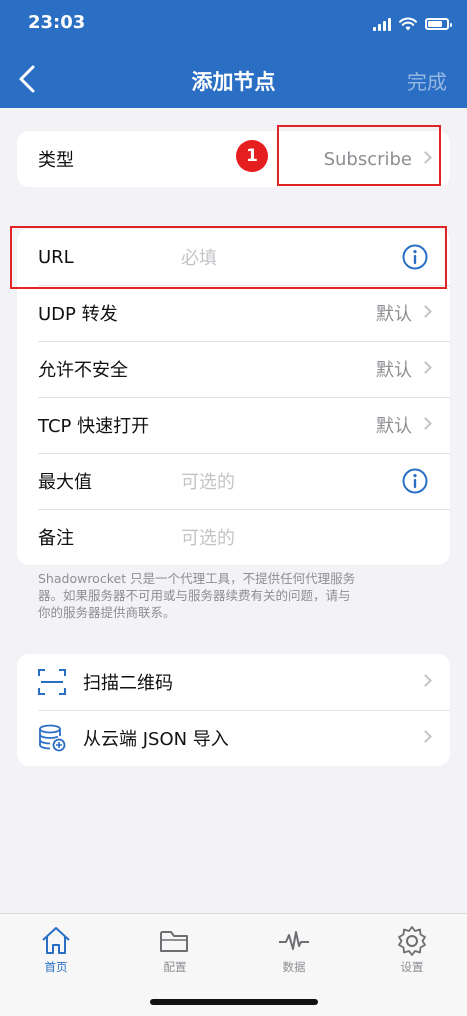 Image resolution: width=467 pixels, height=1016 pixels. Describe the element at coordinates (56, 940) in the screenshot. I see `home-icon` at that location.